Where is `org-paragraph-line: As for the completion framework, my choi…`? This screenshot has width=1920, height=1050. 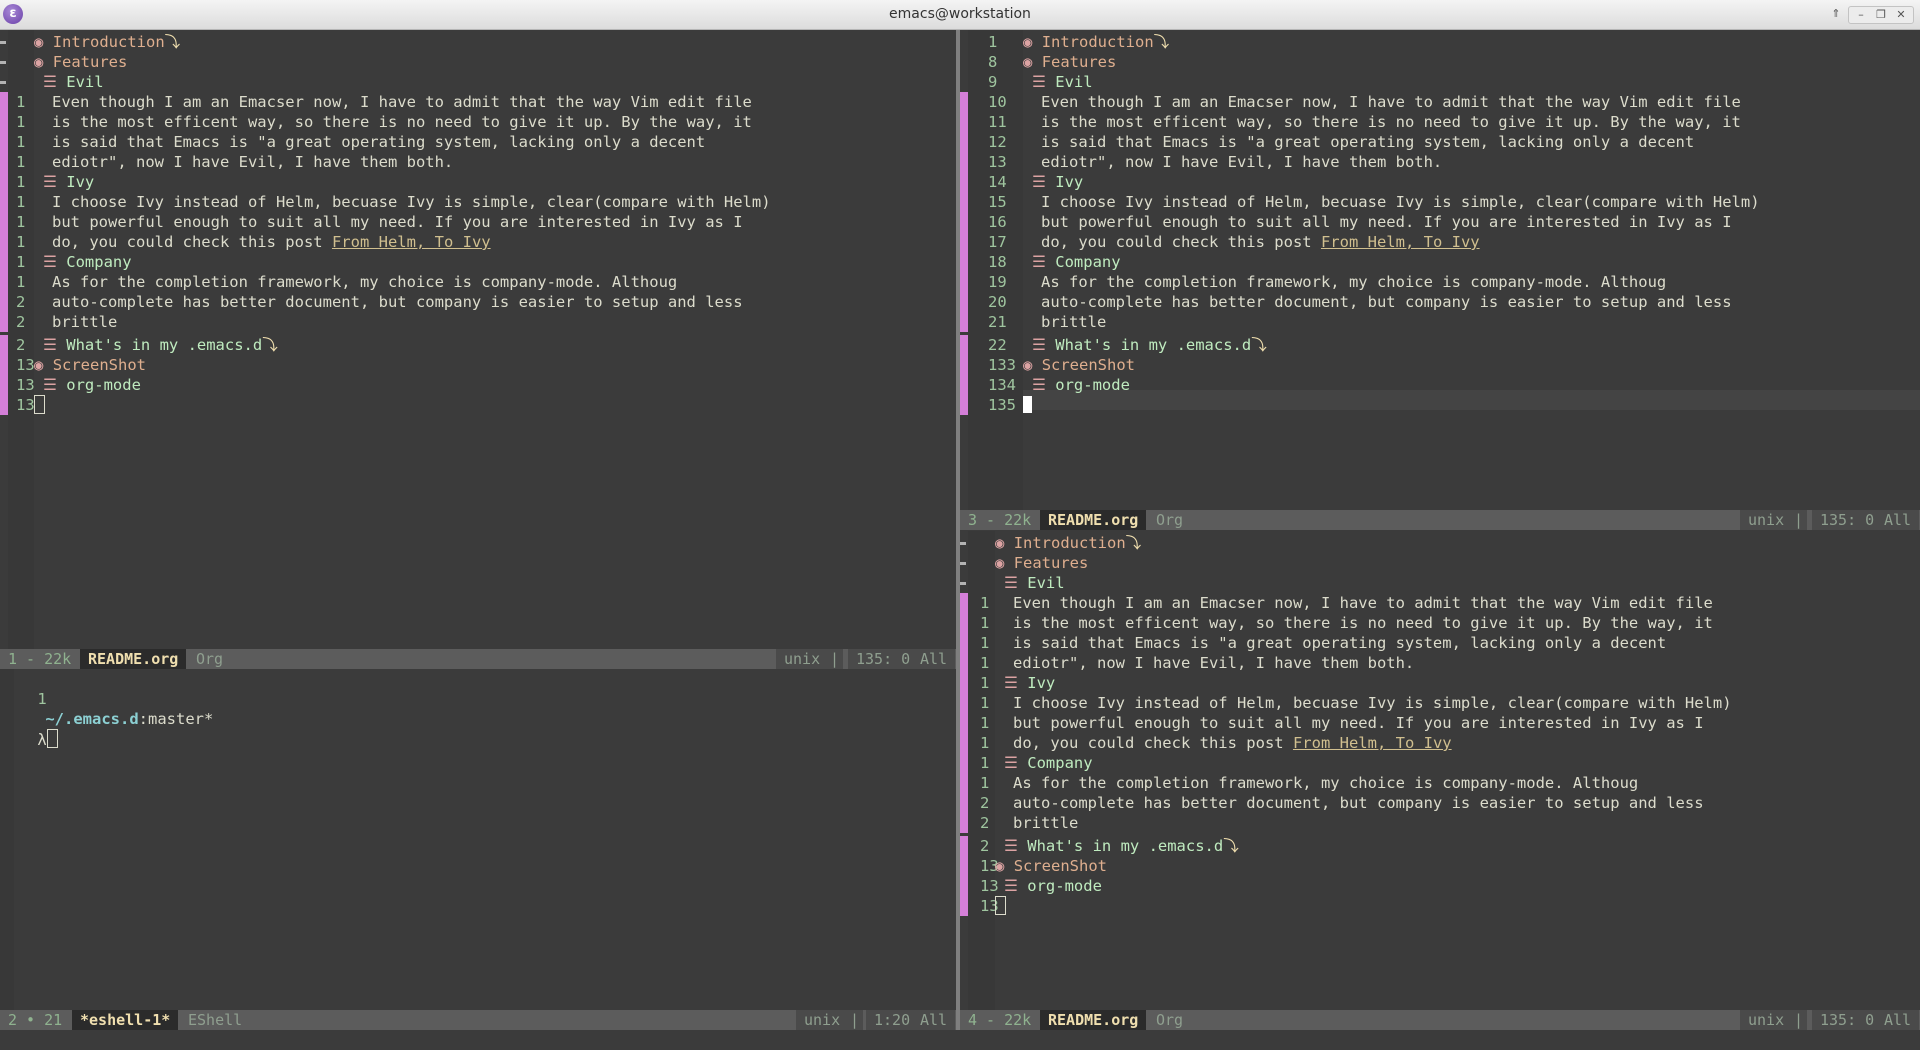
org-paragraph-line: As for the completion framework, my choi… is located at coordinates (1325, 783).